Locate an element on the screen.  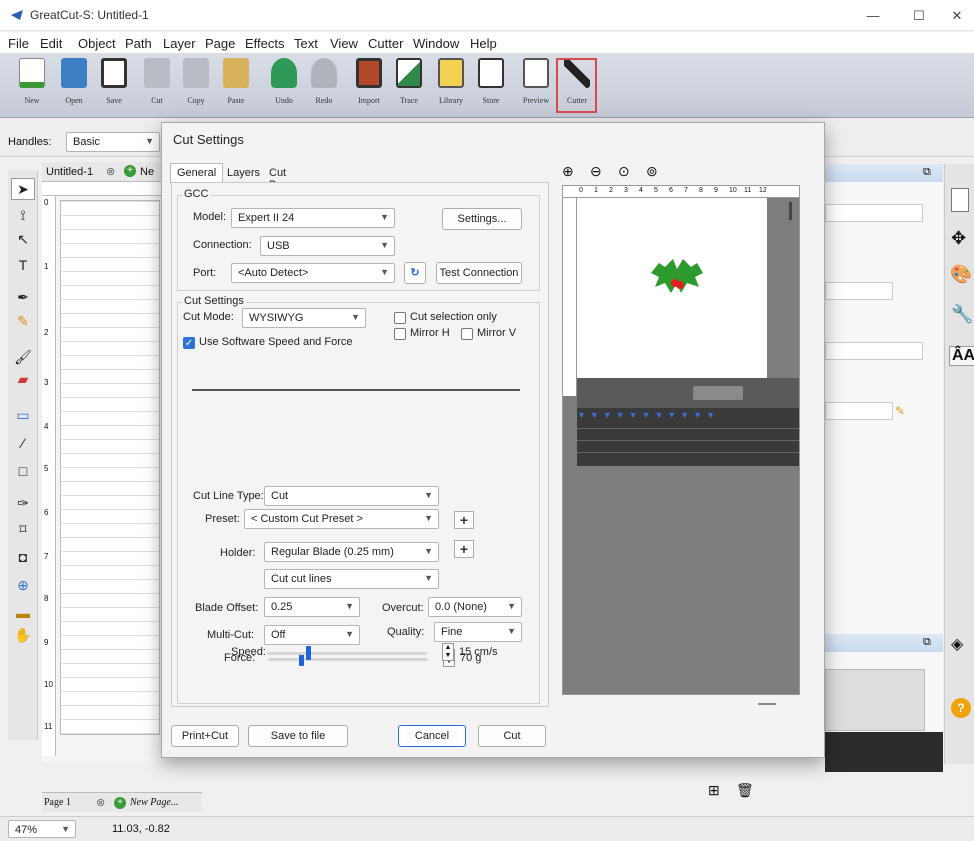
library-button: Library is located at coordinates (451, 86).